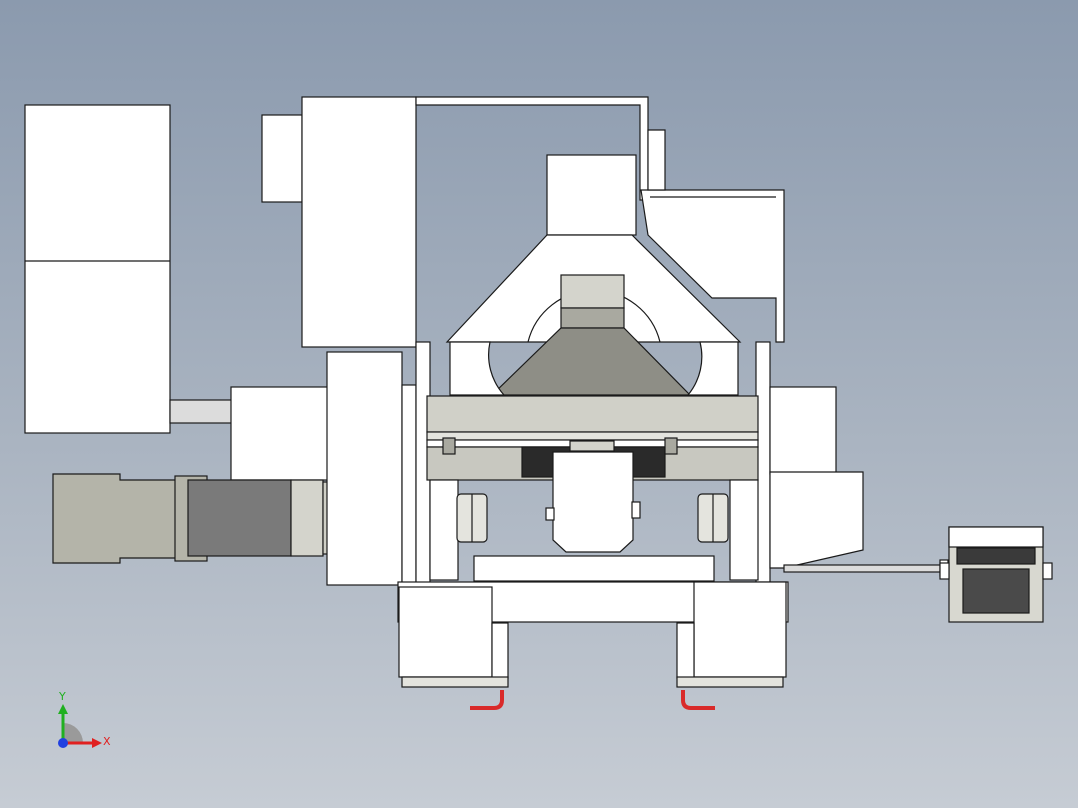  Describe the element at coordinates (281, 433) in the screenshot. I see `mid-left-block` at that location.